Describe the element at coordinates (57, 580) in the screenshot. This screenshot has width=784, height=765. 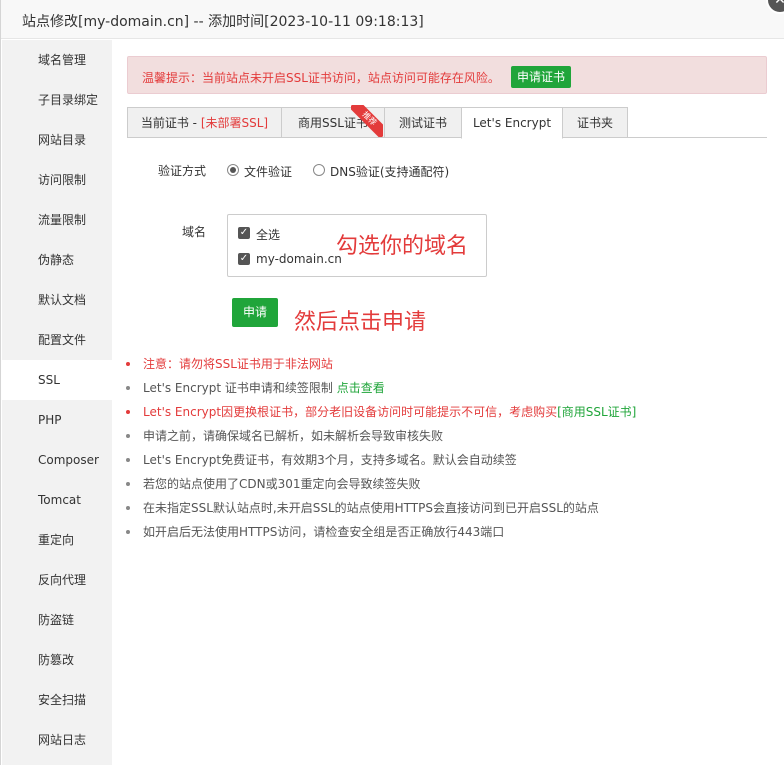
I see `sidebar-item-reverse-proxy: 反向代理` at that location.